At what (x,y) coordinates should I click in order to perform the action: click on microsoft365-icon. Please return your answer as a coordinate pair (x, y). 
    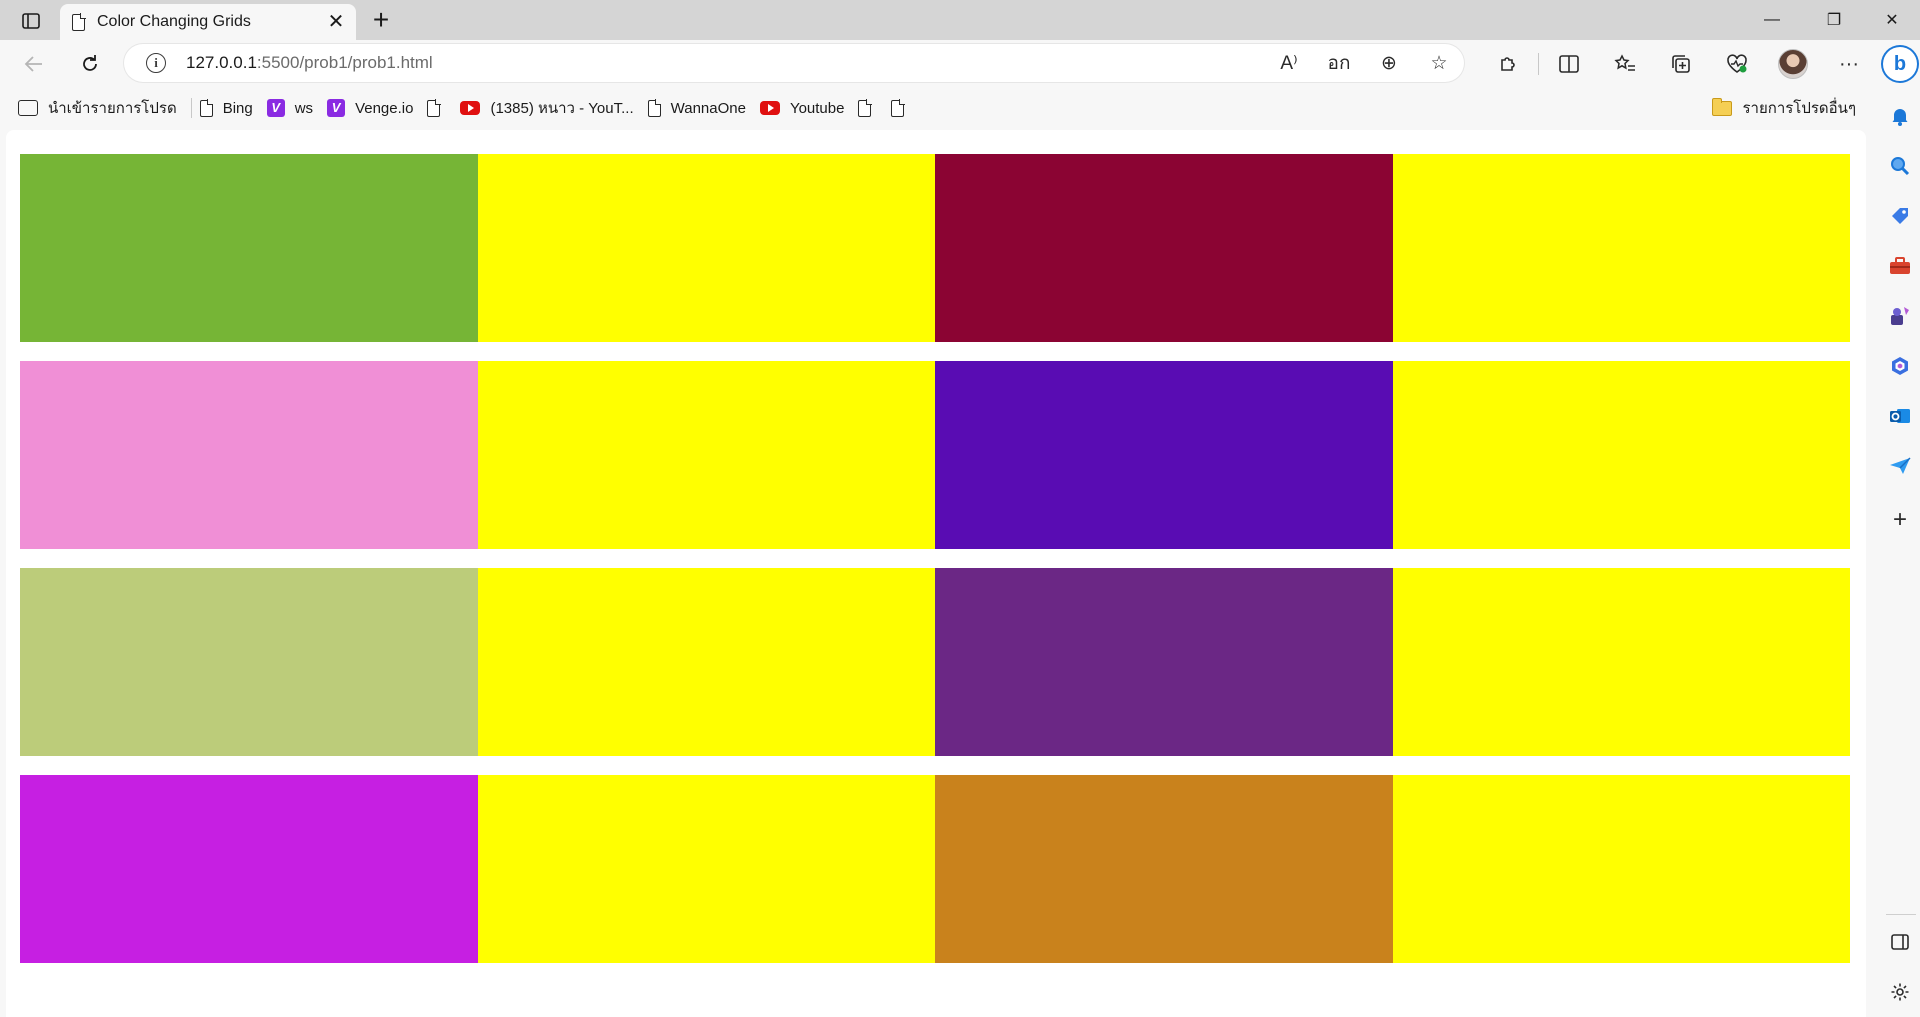
    Looking at the image, I should click on (1900, 366).